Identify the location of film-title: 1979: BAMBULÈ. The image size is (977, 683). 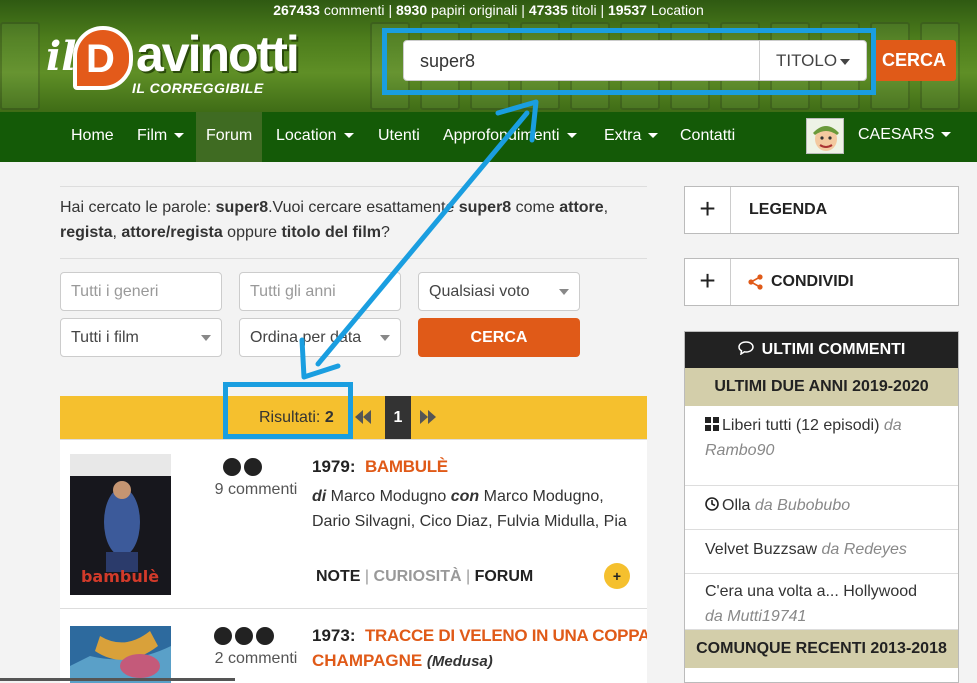
(380, 467).